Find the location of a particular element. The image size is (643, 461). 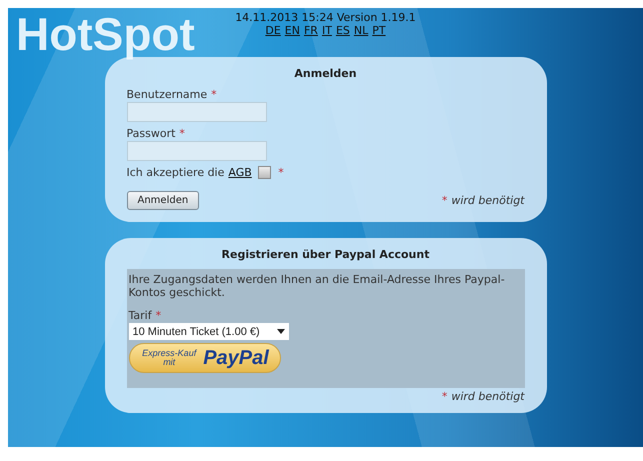

field-label: Passwort is located at coordinates (151, 133).